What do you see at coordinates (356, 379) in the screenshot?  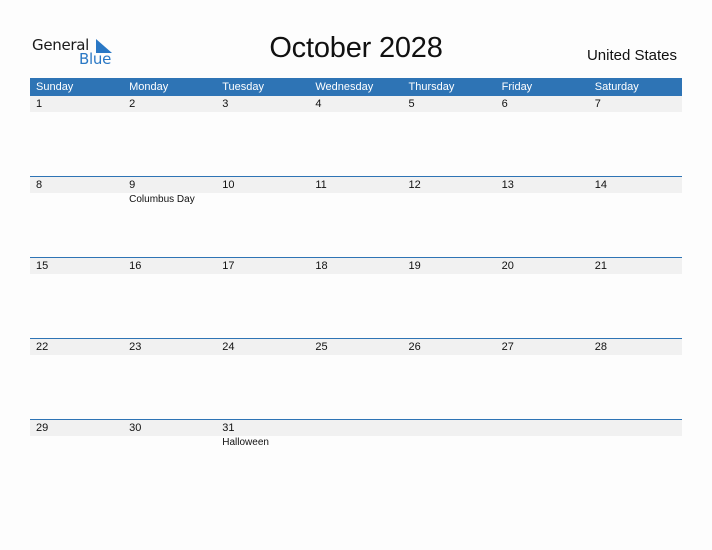 I see `week-row: 22 23 24 25 26 27 28` at bounding box center [356, 379].